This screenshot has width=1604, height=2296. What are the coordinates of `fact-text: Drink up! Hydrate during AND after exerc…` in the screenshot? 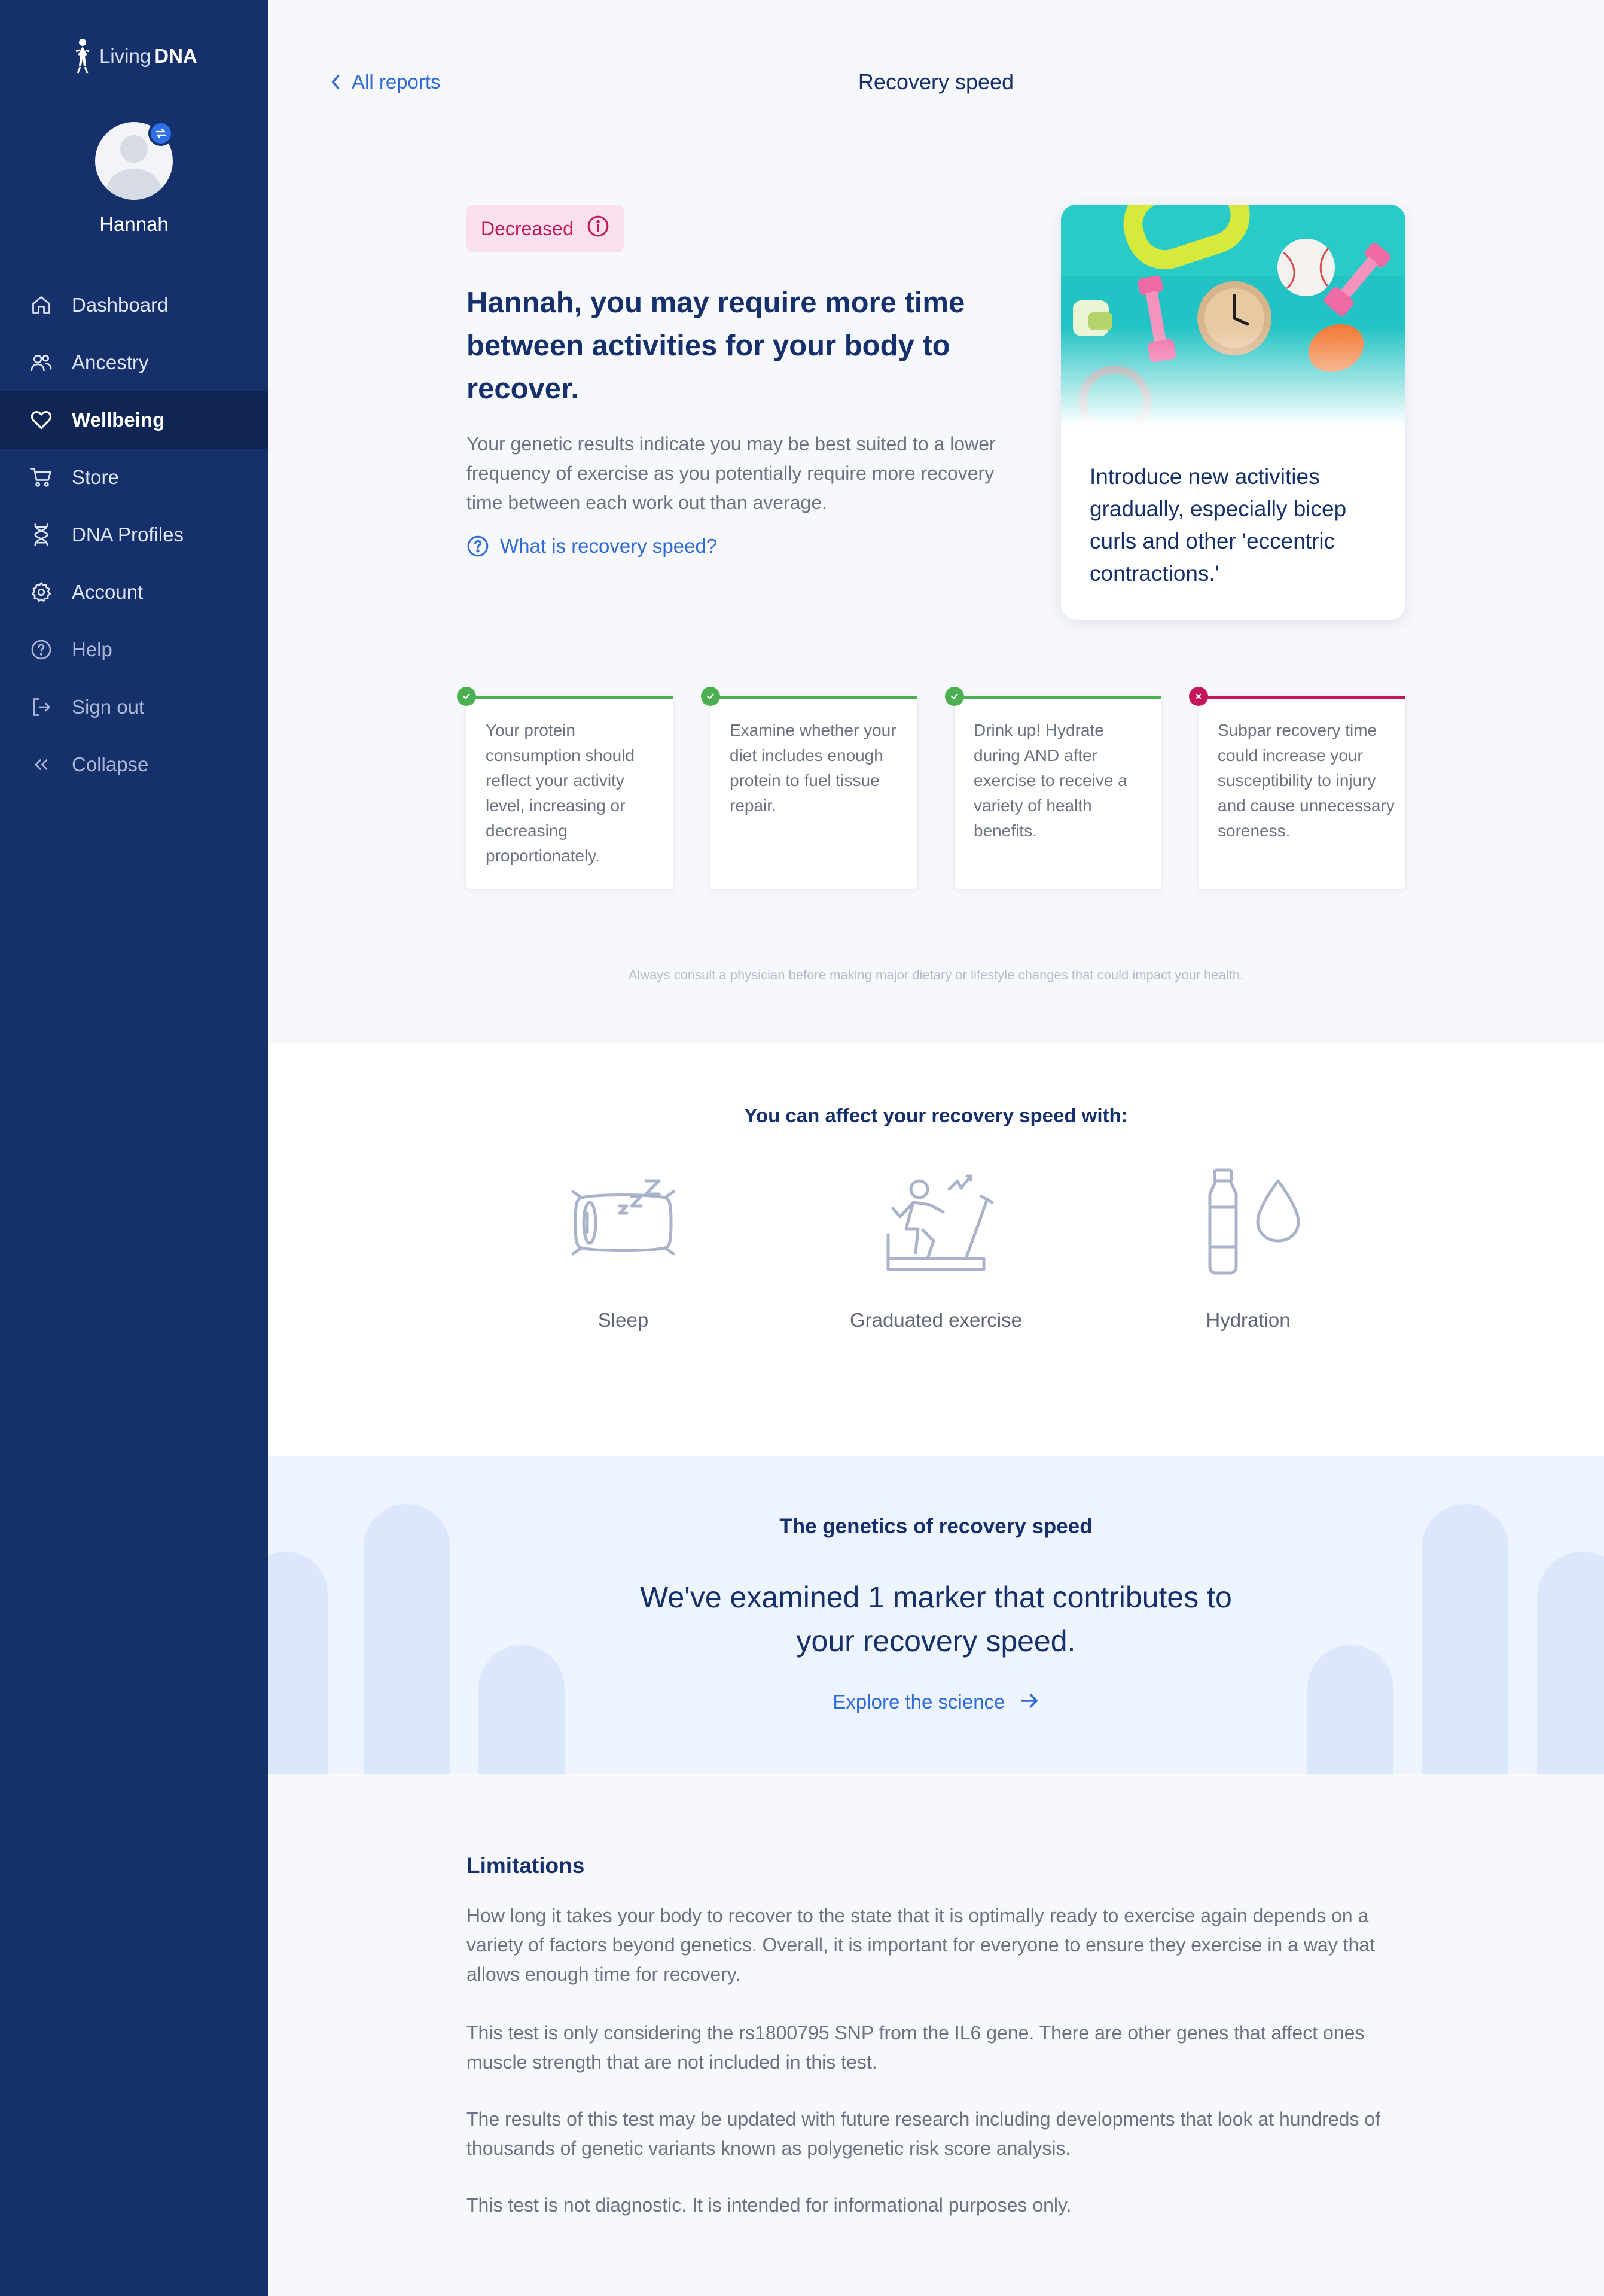 It's located at (1050, 780).